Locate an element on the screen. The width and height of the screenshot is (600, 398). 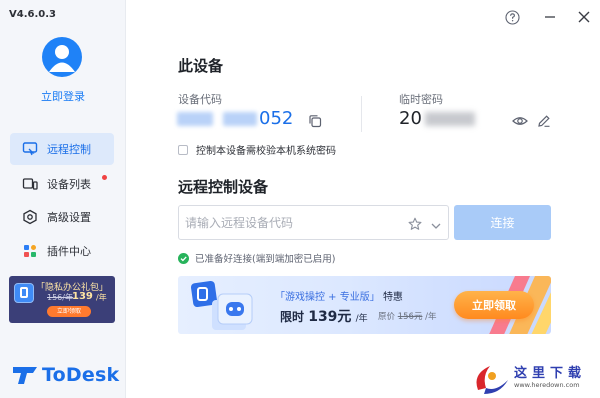
plugin-icon is located at coordinates (30, 251).